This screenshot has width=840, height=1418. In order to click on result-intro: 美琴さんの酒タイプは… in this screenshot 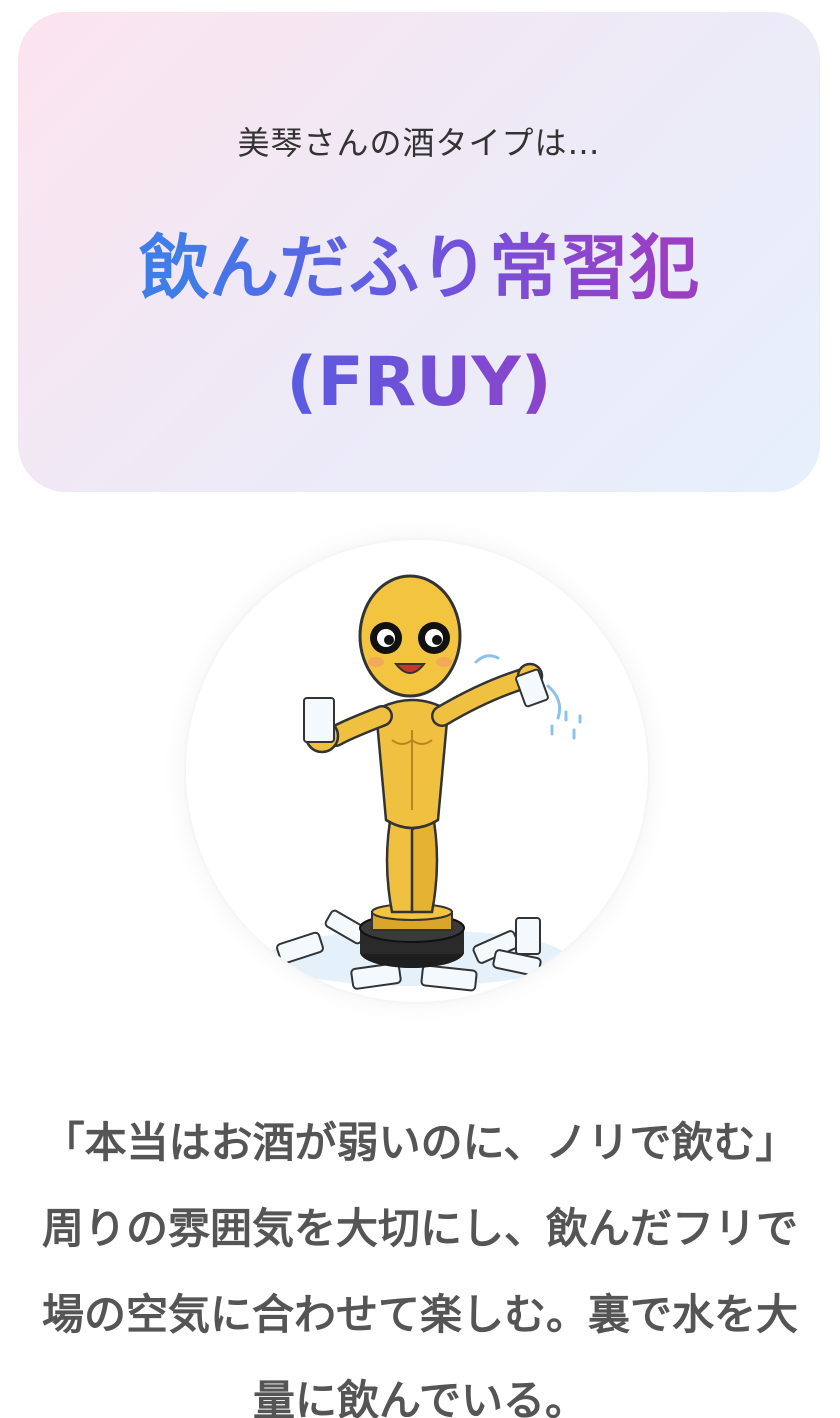, I will do `click(419, 143)`.